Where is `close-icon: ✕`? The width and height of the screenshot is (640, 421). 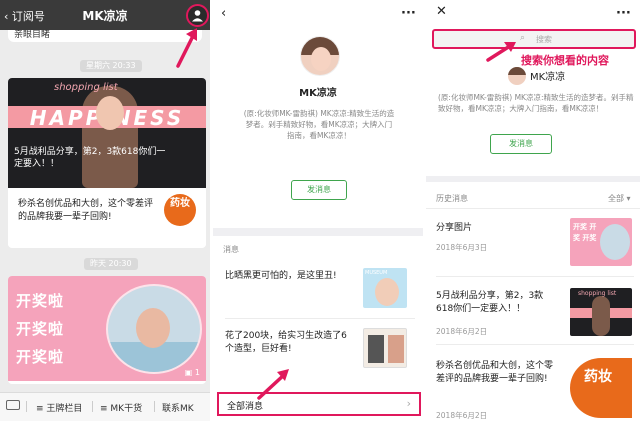 close-icon: ✕ is located at coordinates (441, 11).